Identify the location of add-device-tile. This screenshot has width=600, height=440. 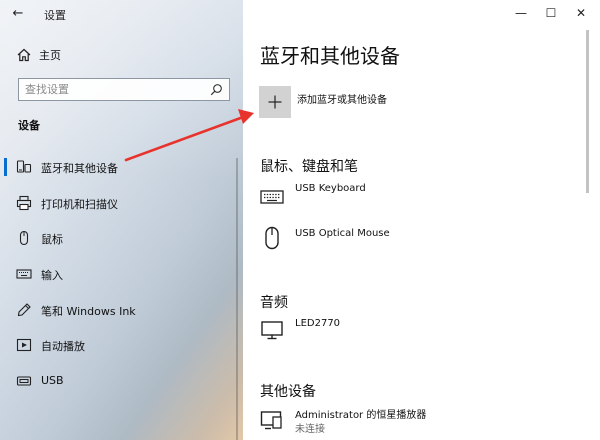
(275, 102).